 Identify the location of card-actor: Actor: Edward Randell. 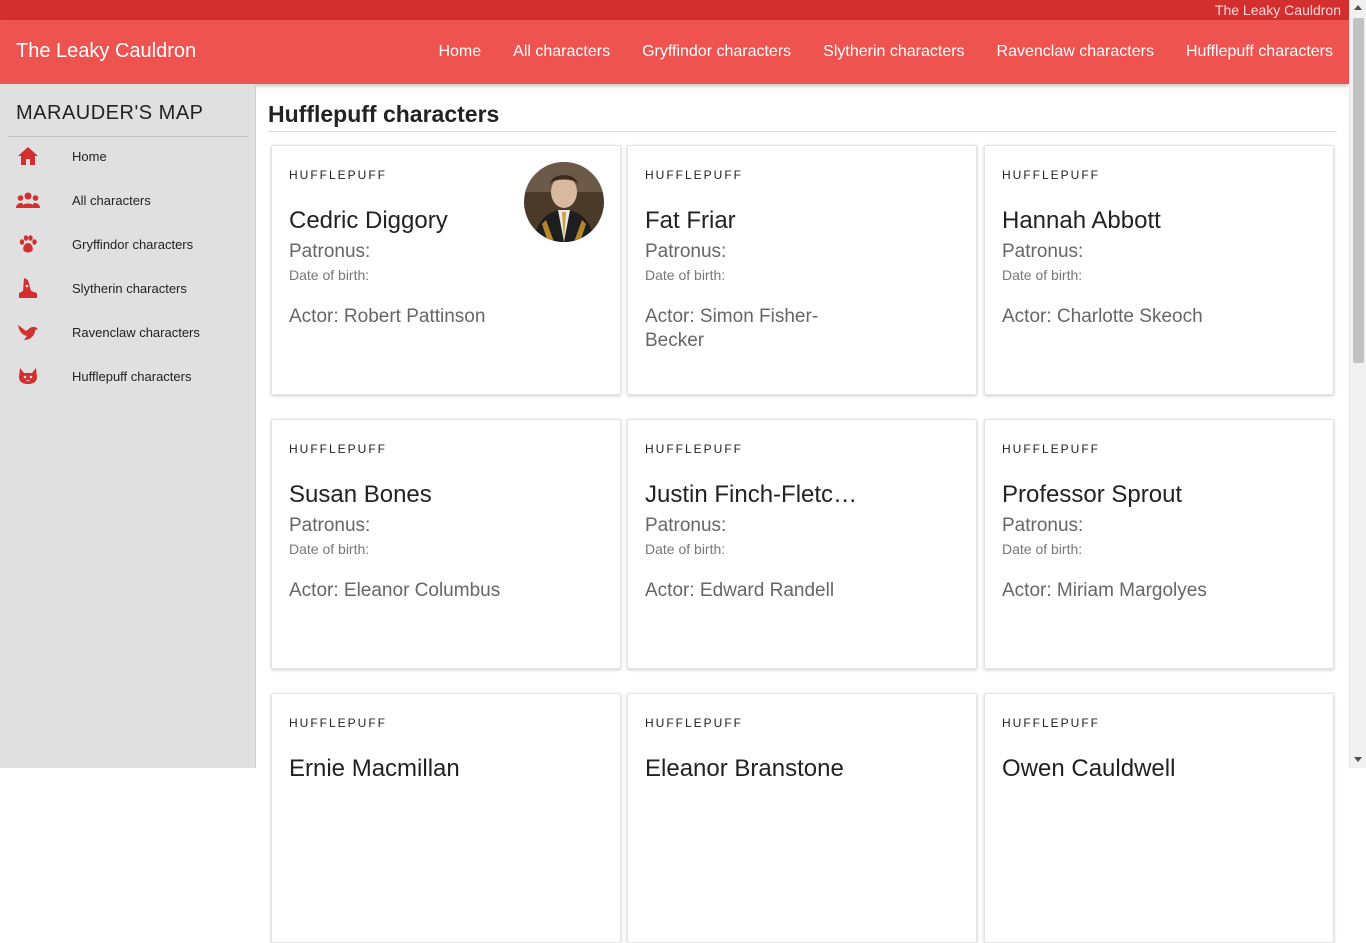
(740, 590).